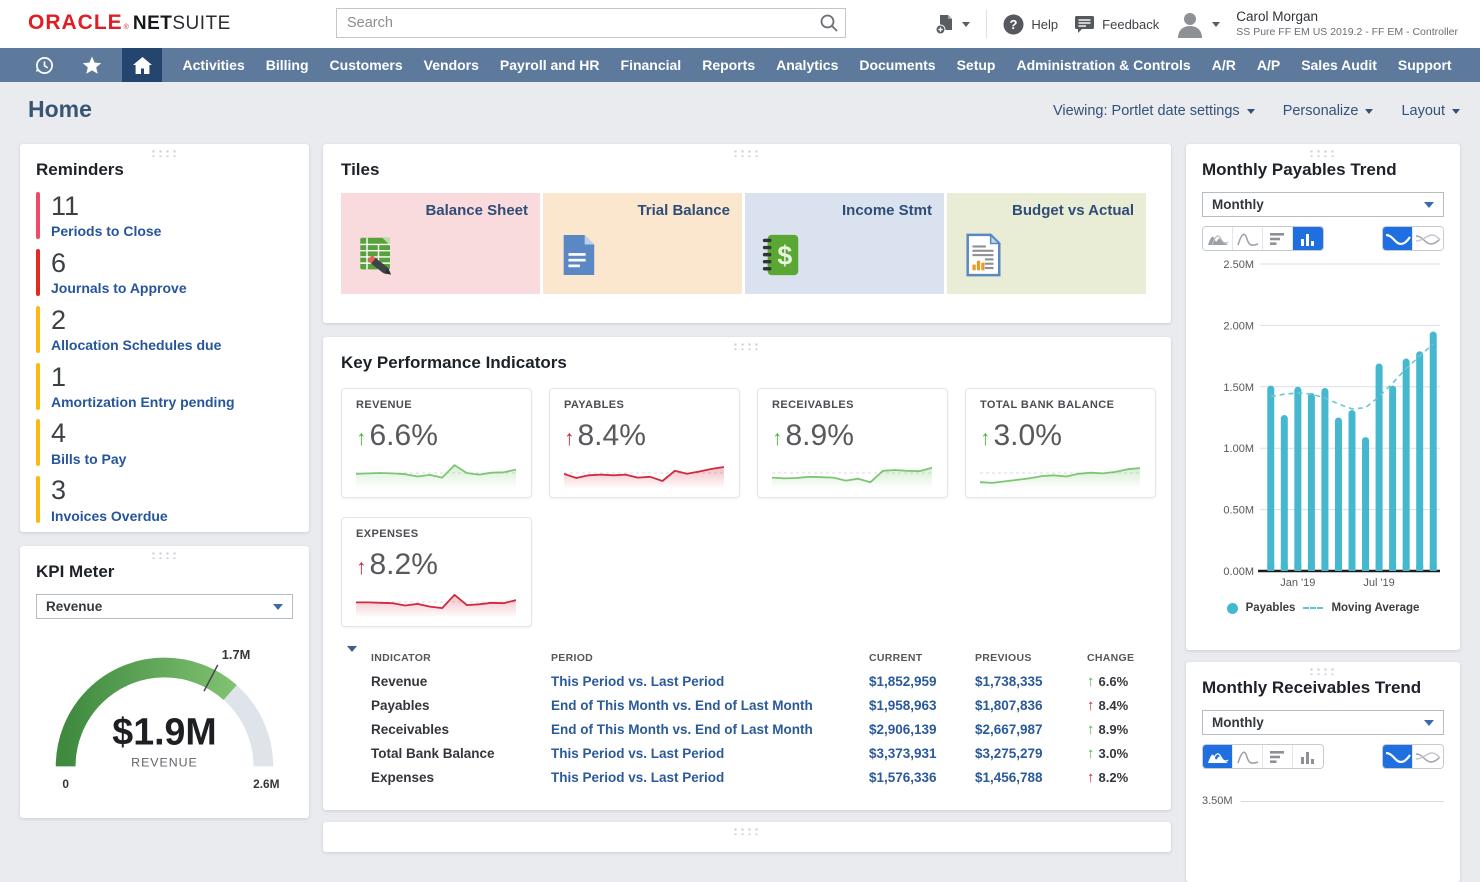 The width and height of the screenshot is (1480, 882). Describe the element at coordinates (1268, 65) in the screenshot. I see `nav-item-a-p: A/P` at that location.